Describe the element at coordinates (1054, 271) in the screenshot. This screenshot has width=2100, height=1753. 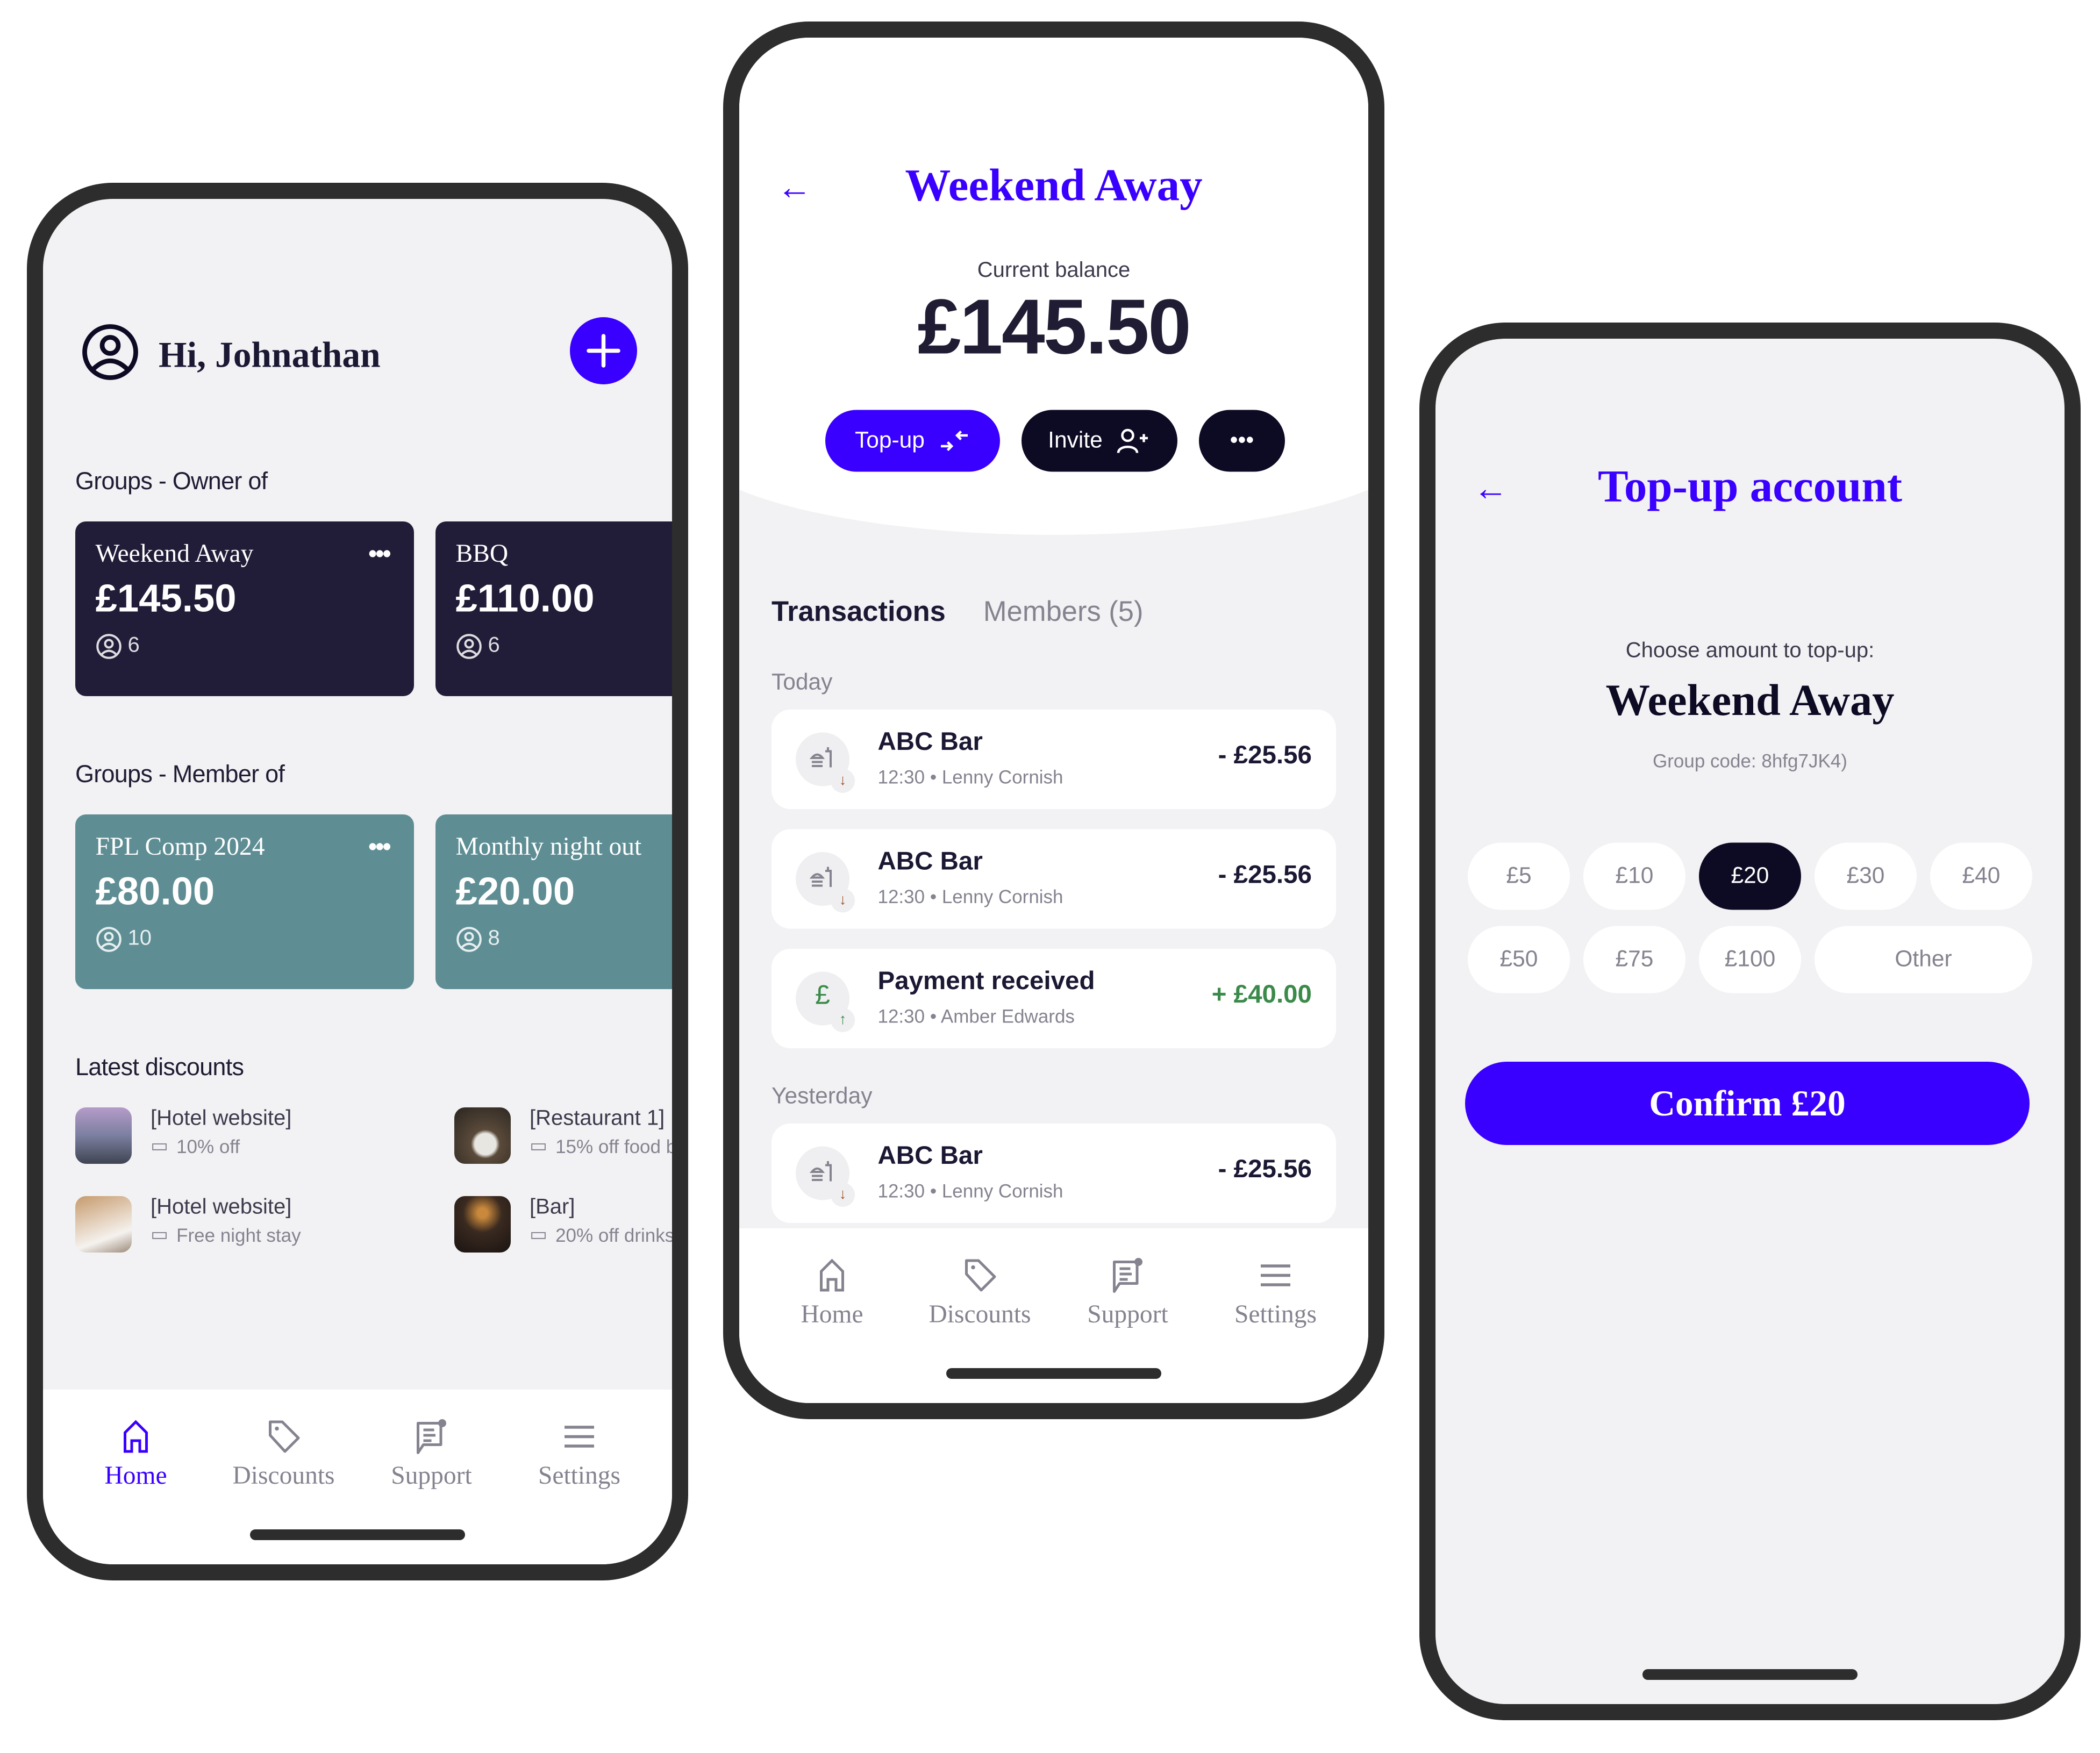
I see `balance-label: Current balance` at that location.